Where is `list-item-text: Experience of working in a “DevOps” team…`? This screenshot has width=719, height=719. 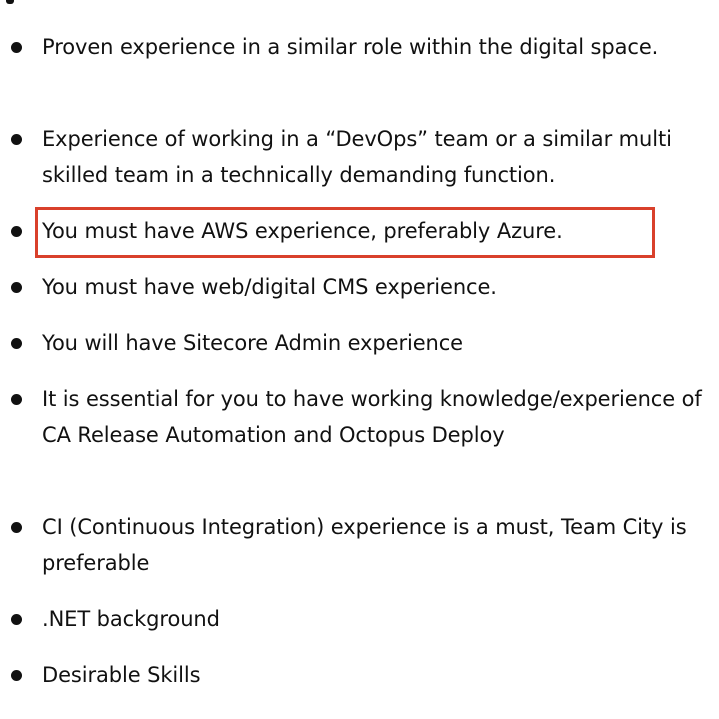
list-item-text: Experience of working in a “DevOps” team… is located at coordinates (357, 157).